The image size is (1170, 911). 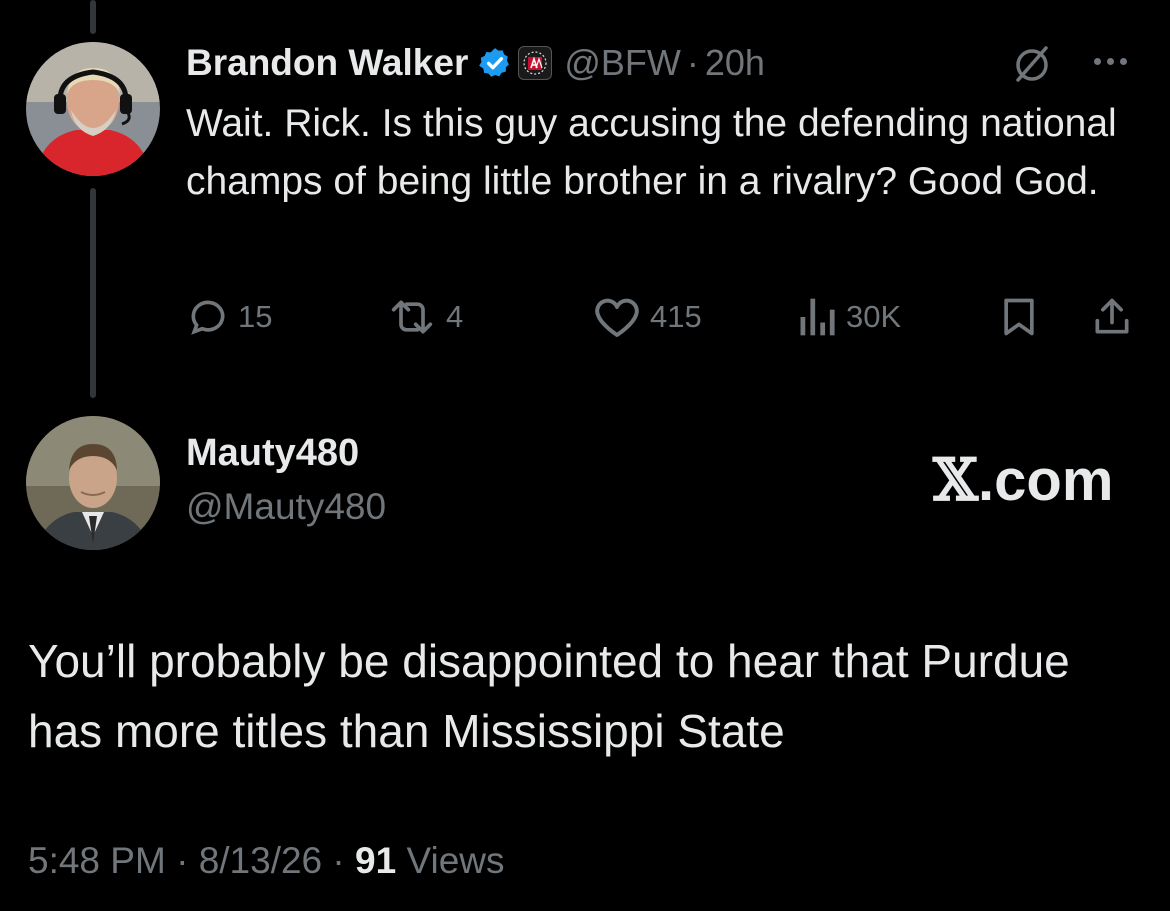 I want to click on tweet-actions: 15 4 415 30K, so click(x=585, y=317).